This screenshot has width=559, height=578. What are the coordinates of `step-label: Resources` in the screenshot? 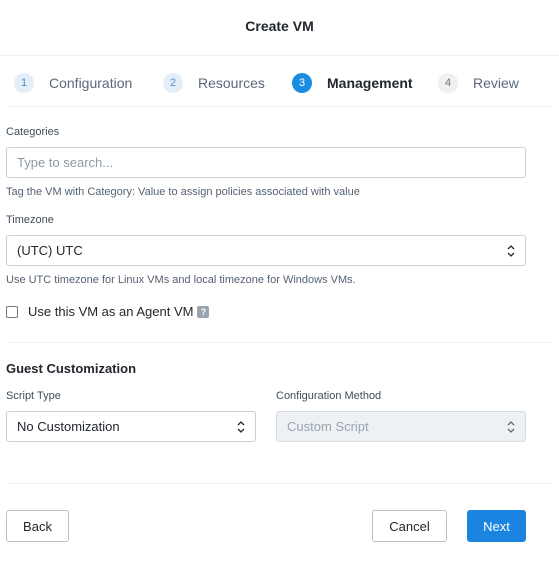 It's located at (231, 83).